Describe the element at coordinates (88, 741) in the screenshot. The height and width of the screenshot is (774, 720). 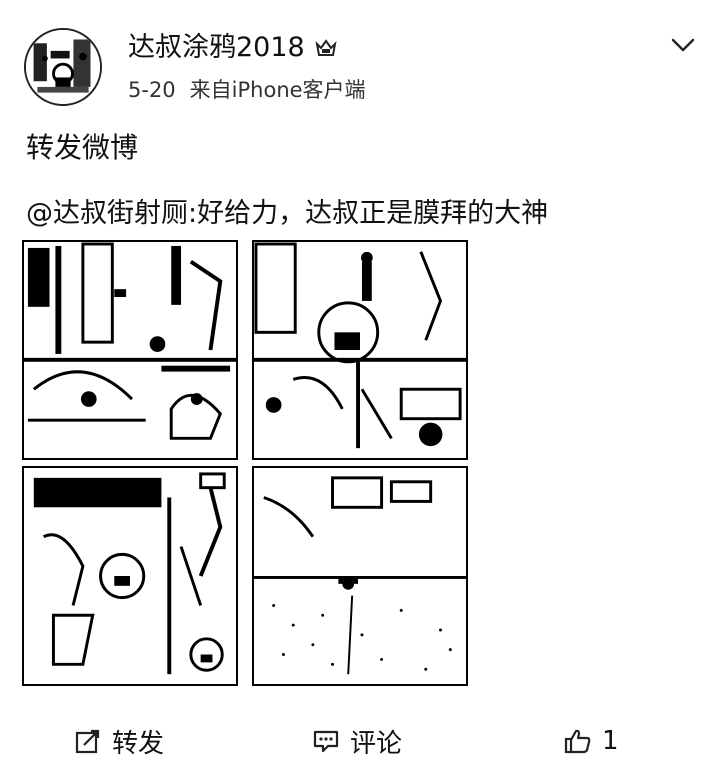
I see `share-edit-icon` at that location.